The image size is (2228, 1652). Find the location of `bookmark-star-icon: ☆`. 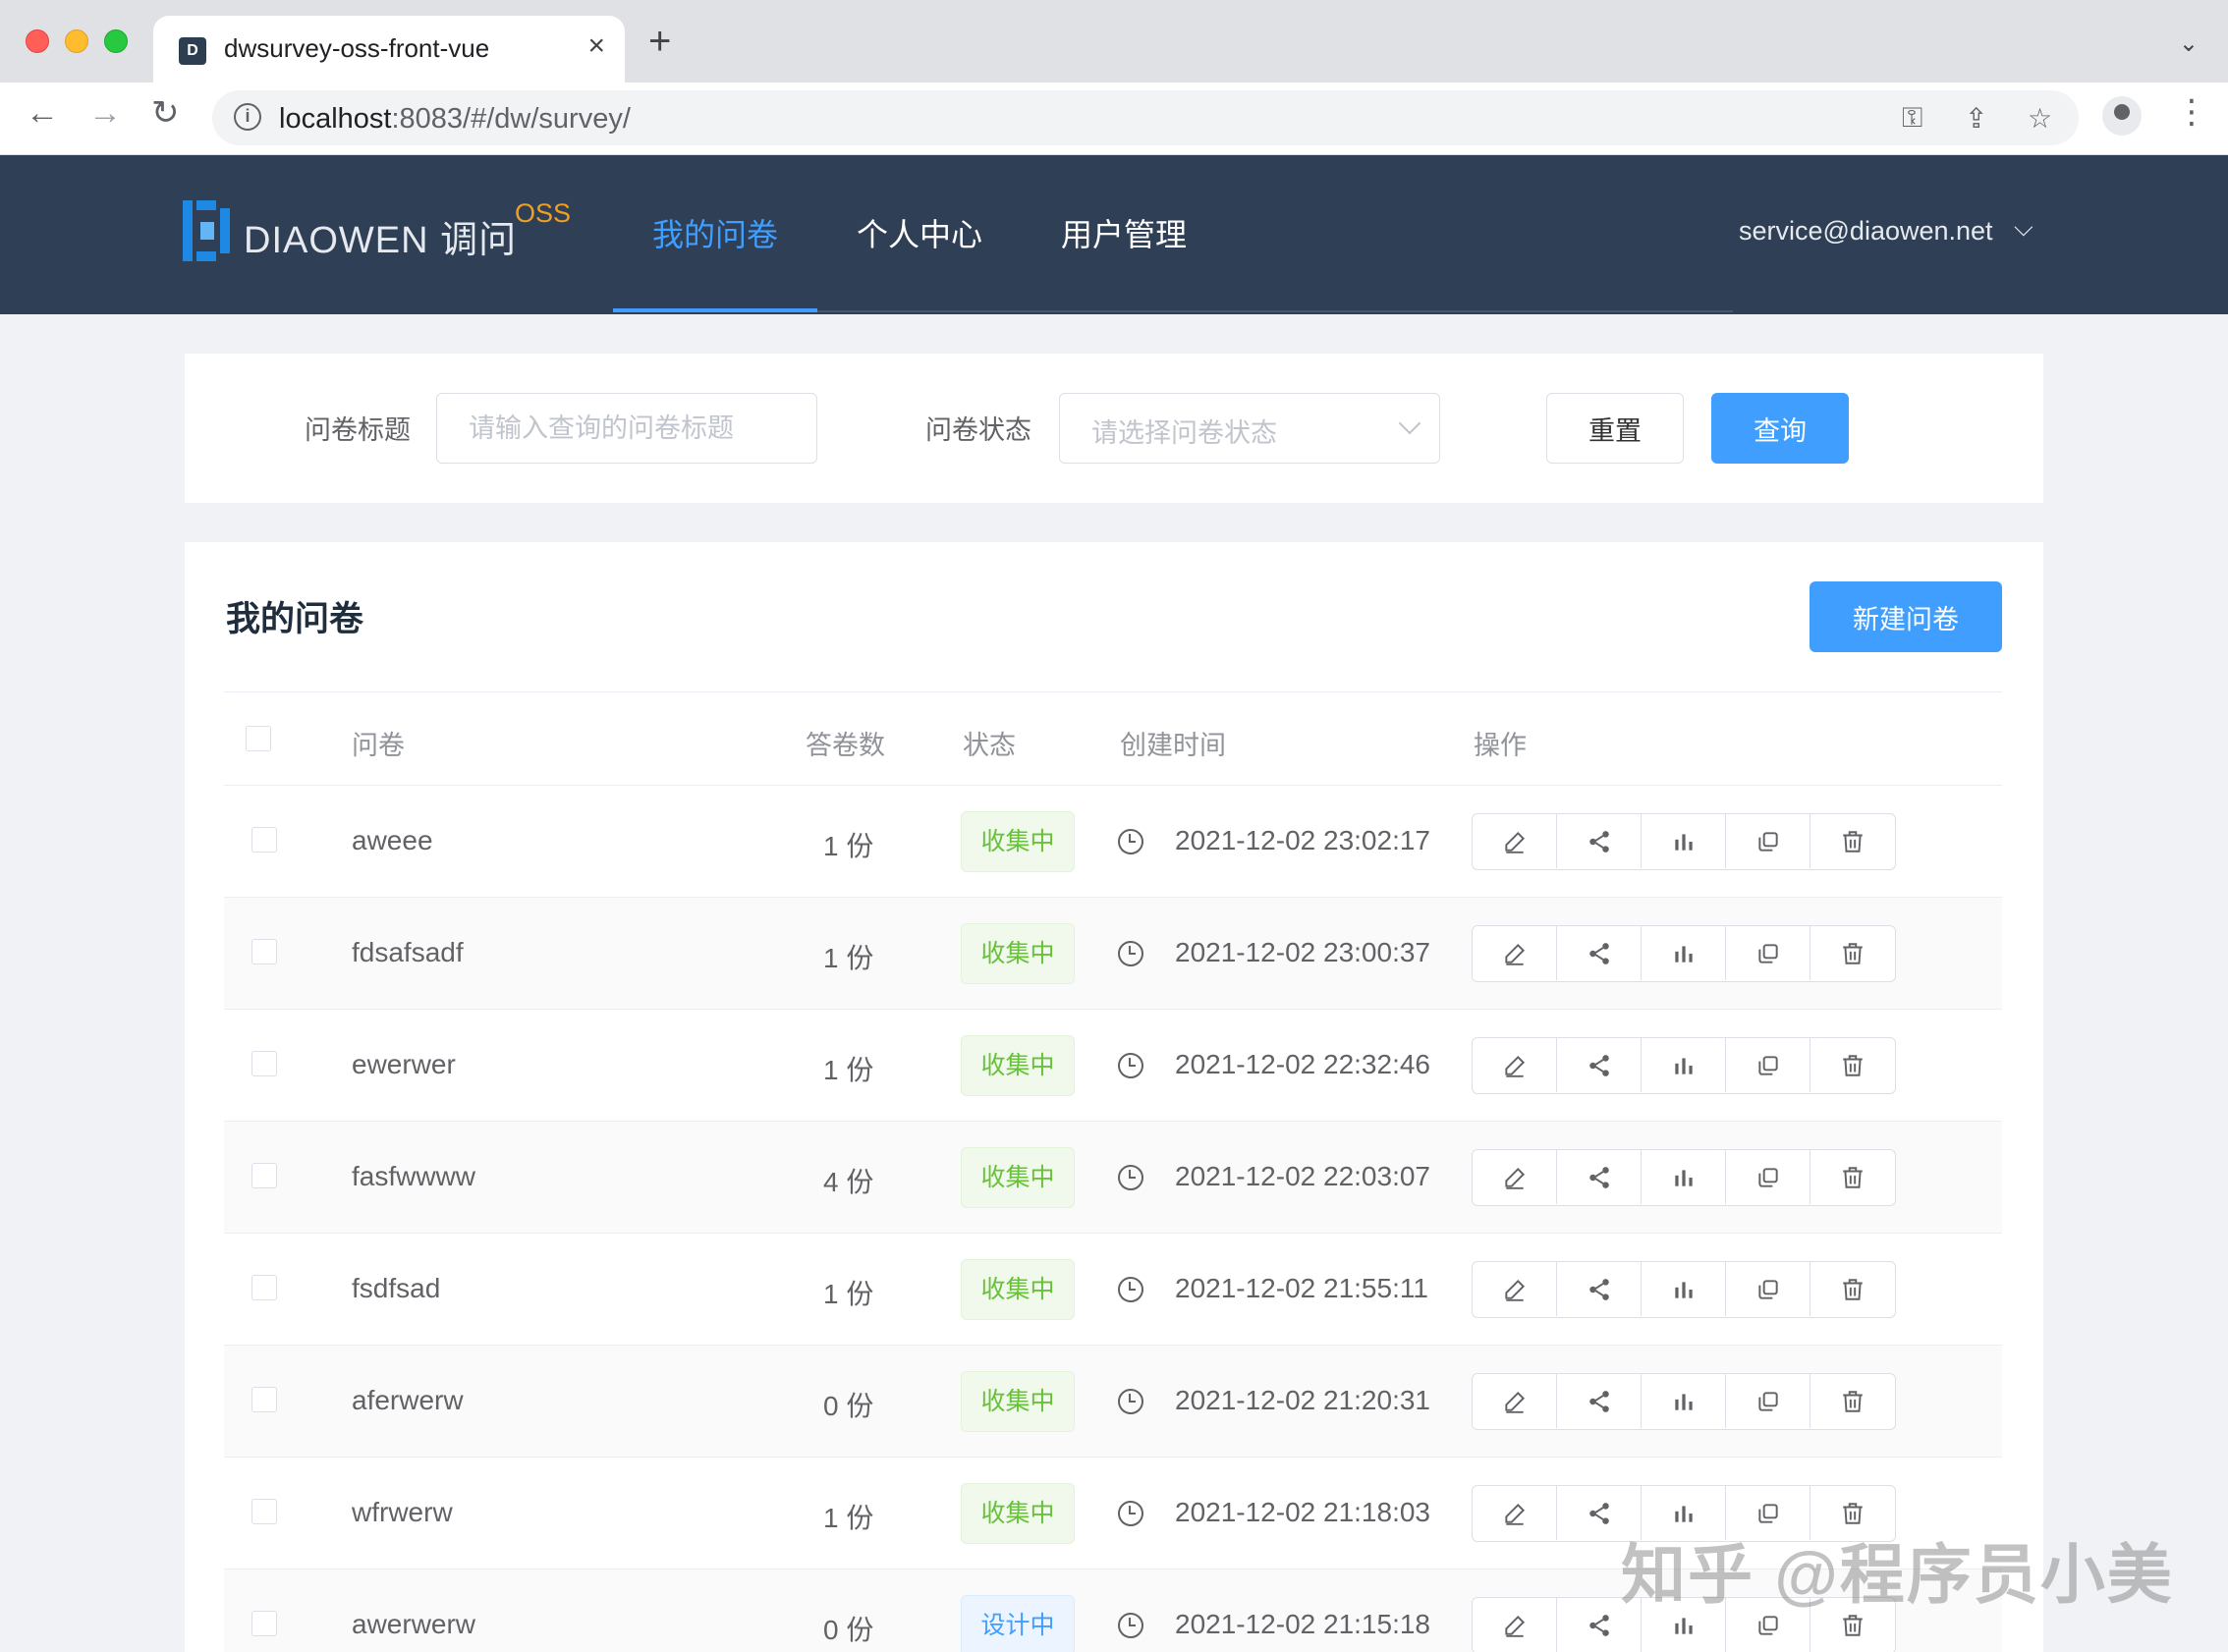

bookmark-star-icon: ☆ is located at coordinates (2040, 118).